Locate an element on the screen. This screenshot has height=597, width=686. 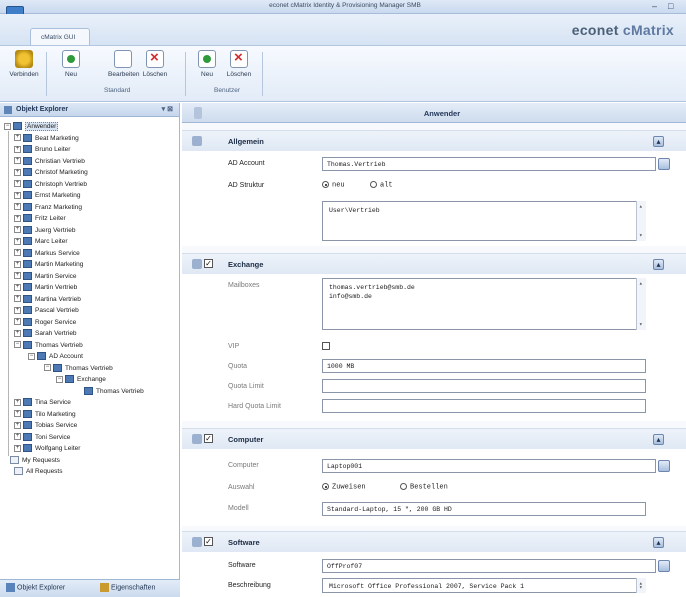
new-user-button: Neu is located at coordinates (207, 64).